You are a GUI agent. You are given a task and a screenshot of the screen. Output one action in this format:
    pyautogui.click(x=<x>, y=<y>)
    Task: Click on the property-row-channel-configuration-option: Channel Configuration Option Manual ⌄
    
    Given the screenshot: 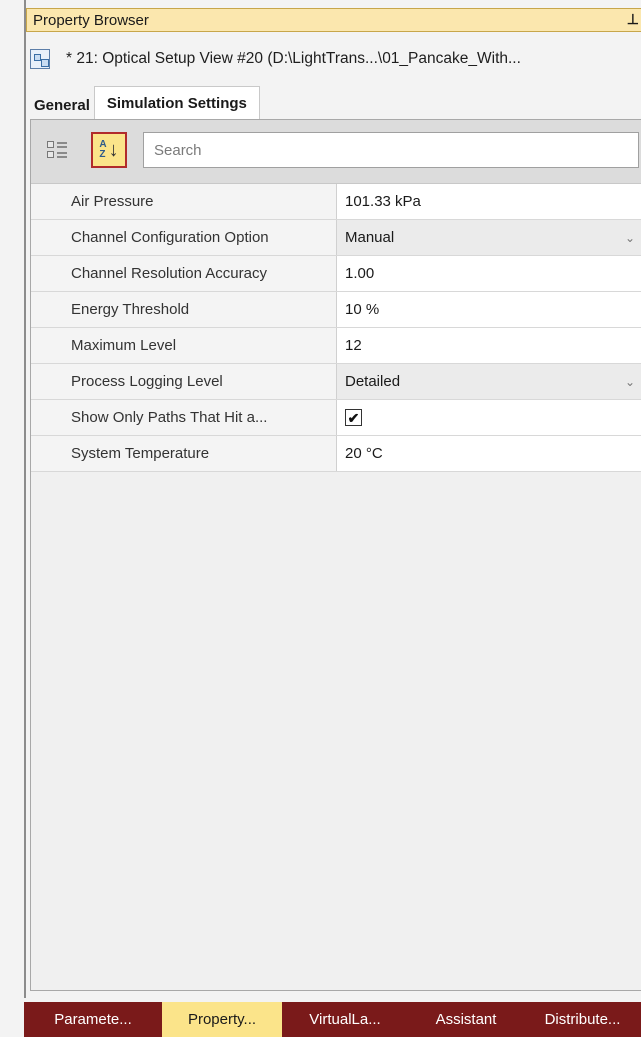 What is the action you would take?
    pyautogui.click(x=336, y=238)
    